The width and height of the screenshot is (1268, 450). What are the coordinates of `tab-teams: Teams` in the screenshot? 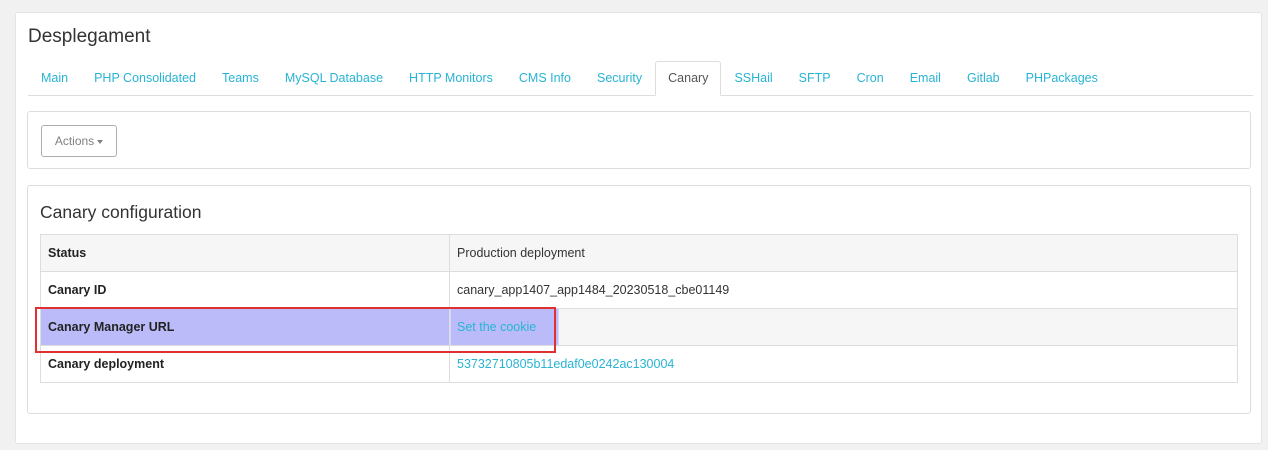 It's located at (240, 78).